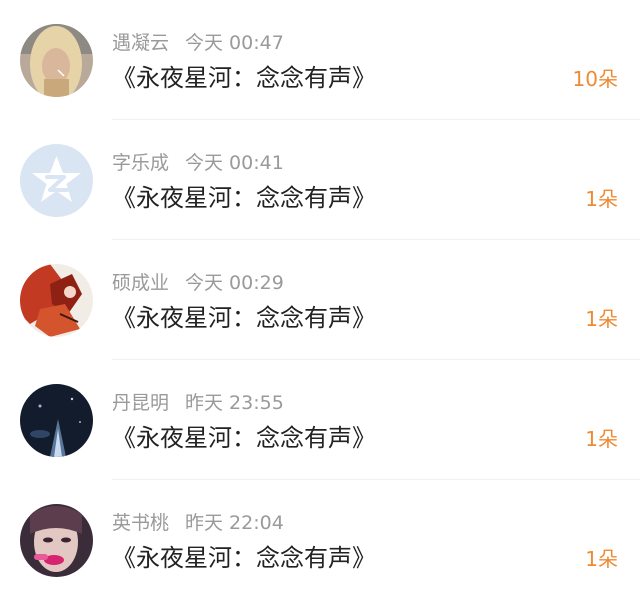 The width and height of the screenshot is (640, 595). What do you see at coordinates (234, 403) in the screenshot?
I see `send-time: 昨天 23:55` at bounding box center [234, 403].